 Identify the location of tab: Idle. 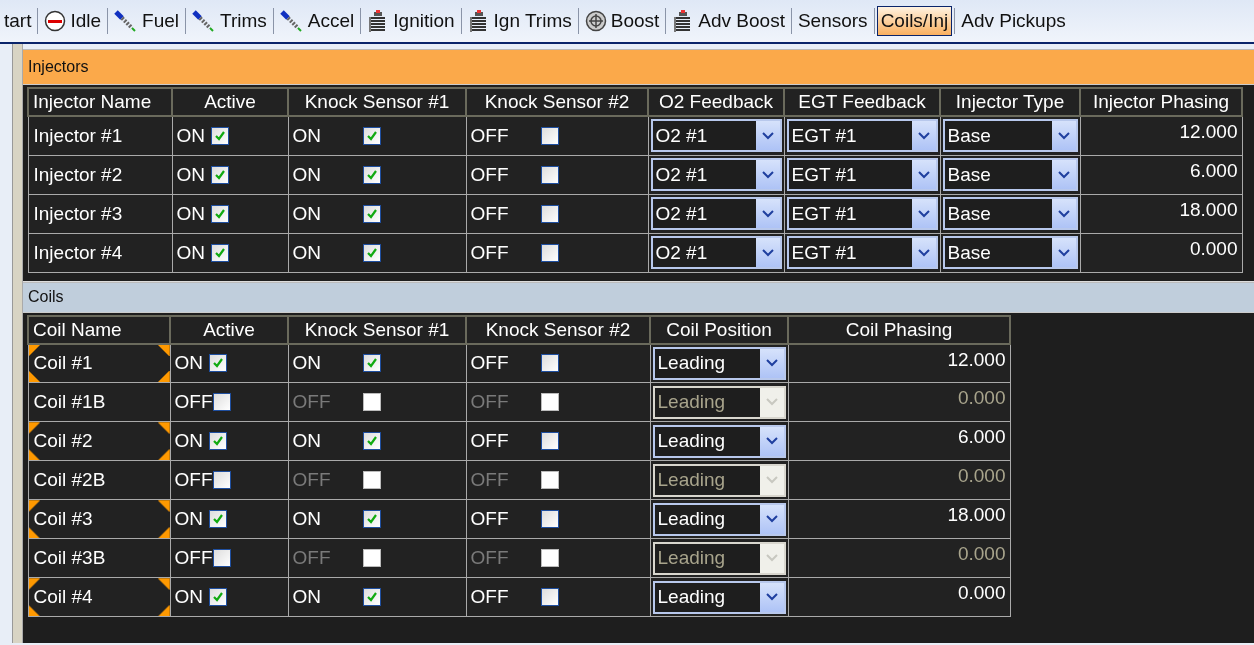
(73, 21).